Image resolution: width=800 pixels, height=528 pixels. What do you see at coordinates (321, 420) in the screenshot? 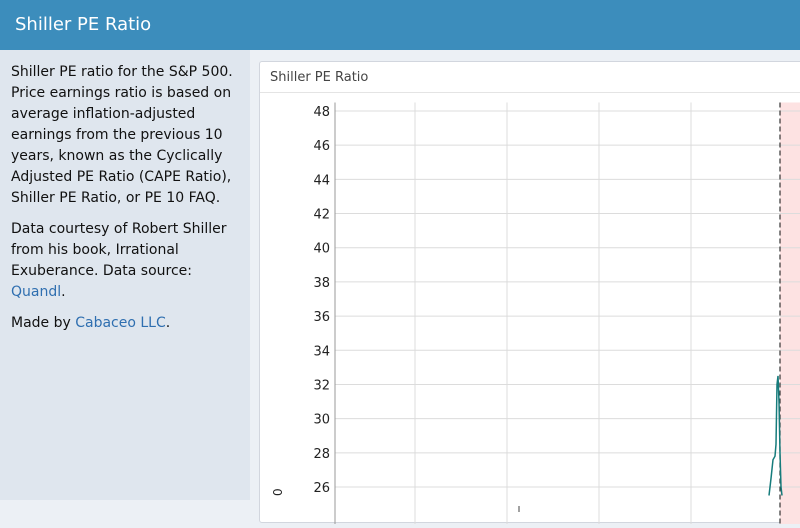
I see `y-tick-label: 30` at bounding box center [321, 420].